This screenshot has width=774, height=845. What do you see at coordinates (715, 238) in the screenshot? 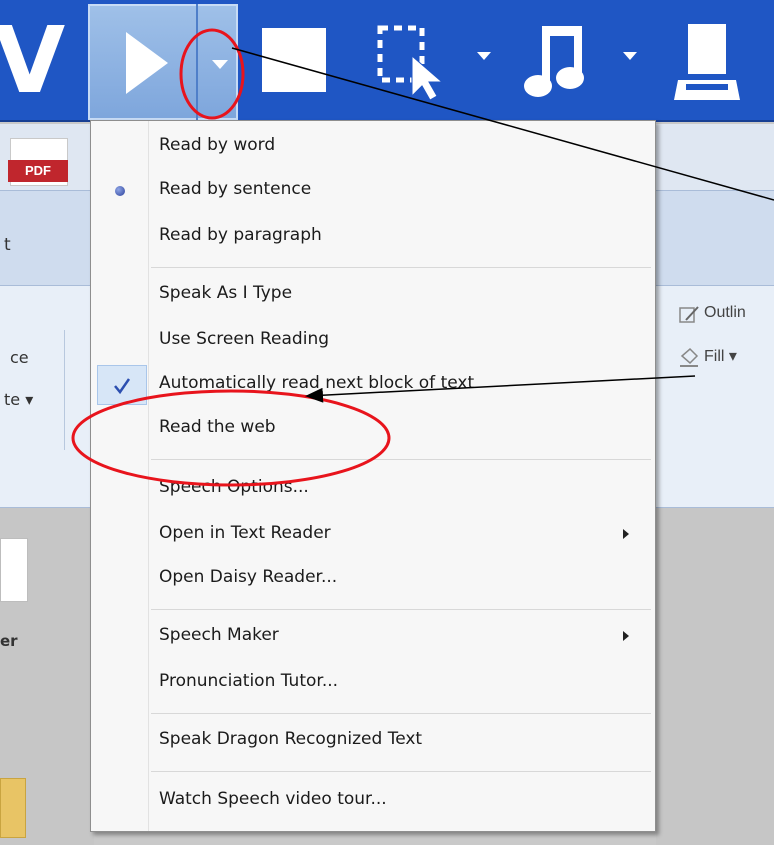
I see `background-ribbon-tabs` at bounding box center [715, 238].